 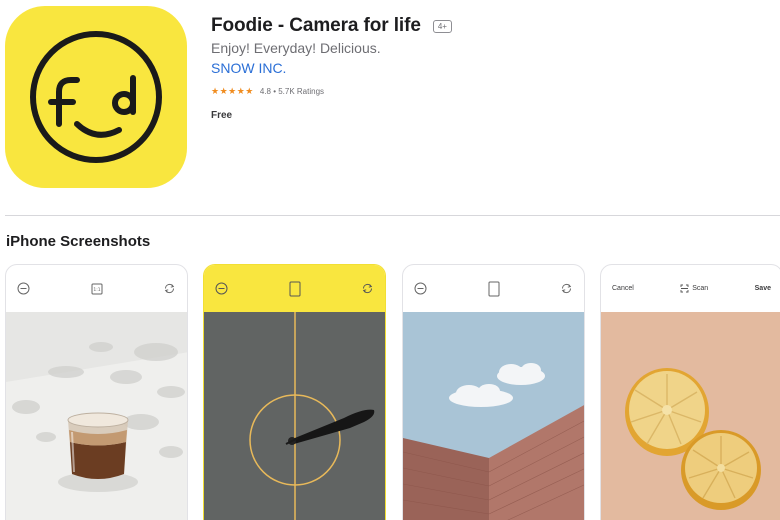 I want to click on save-button: Save, so click(x=763, y=288).